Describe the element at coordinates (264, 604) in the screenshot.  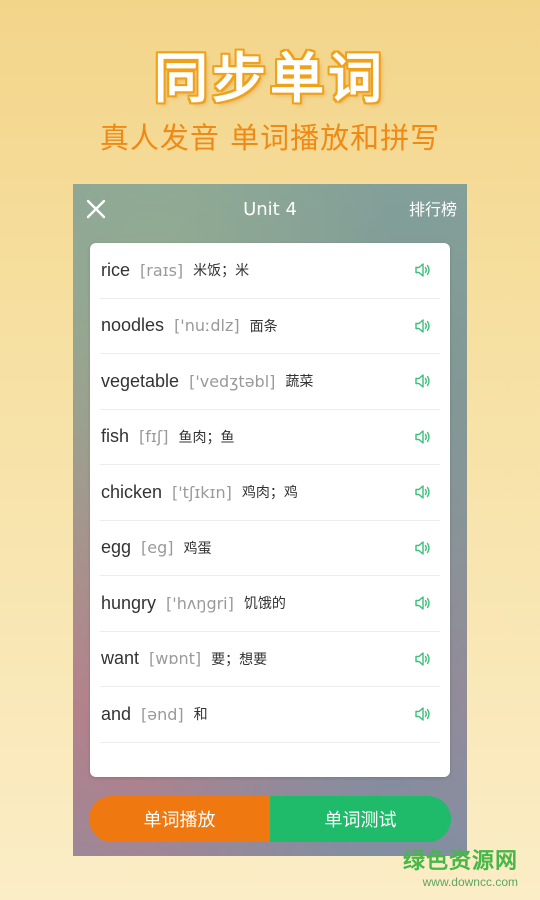
I see `word-meaning: 饥饿的` at that location.